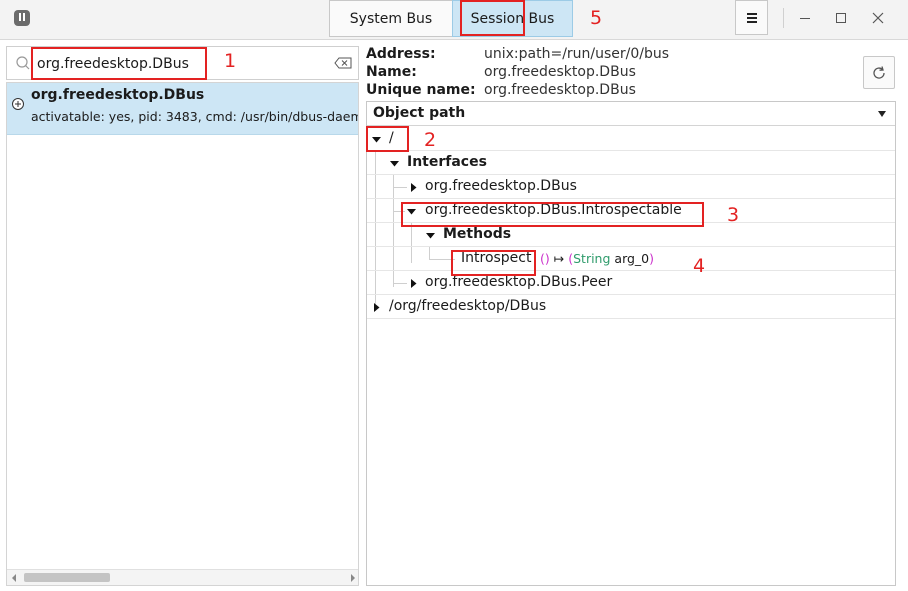 This screenshot has height=591, width=908. What do you see at coordinates (477, 234) in the screenshot?
I see `methods-label: Methods` at bounding box center [477, 234].